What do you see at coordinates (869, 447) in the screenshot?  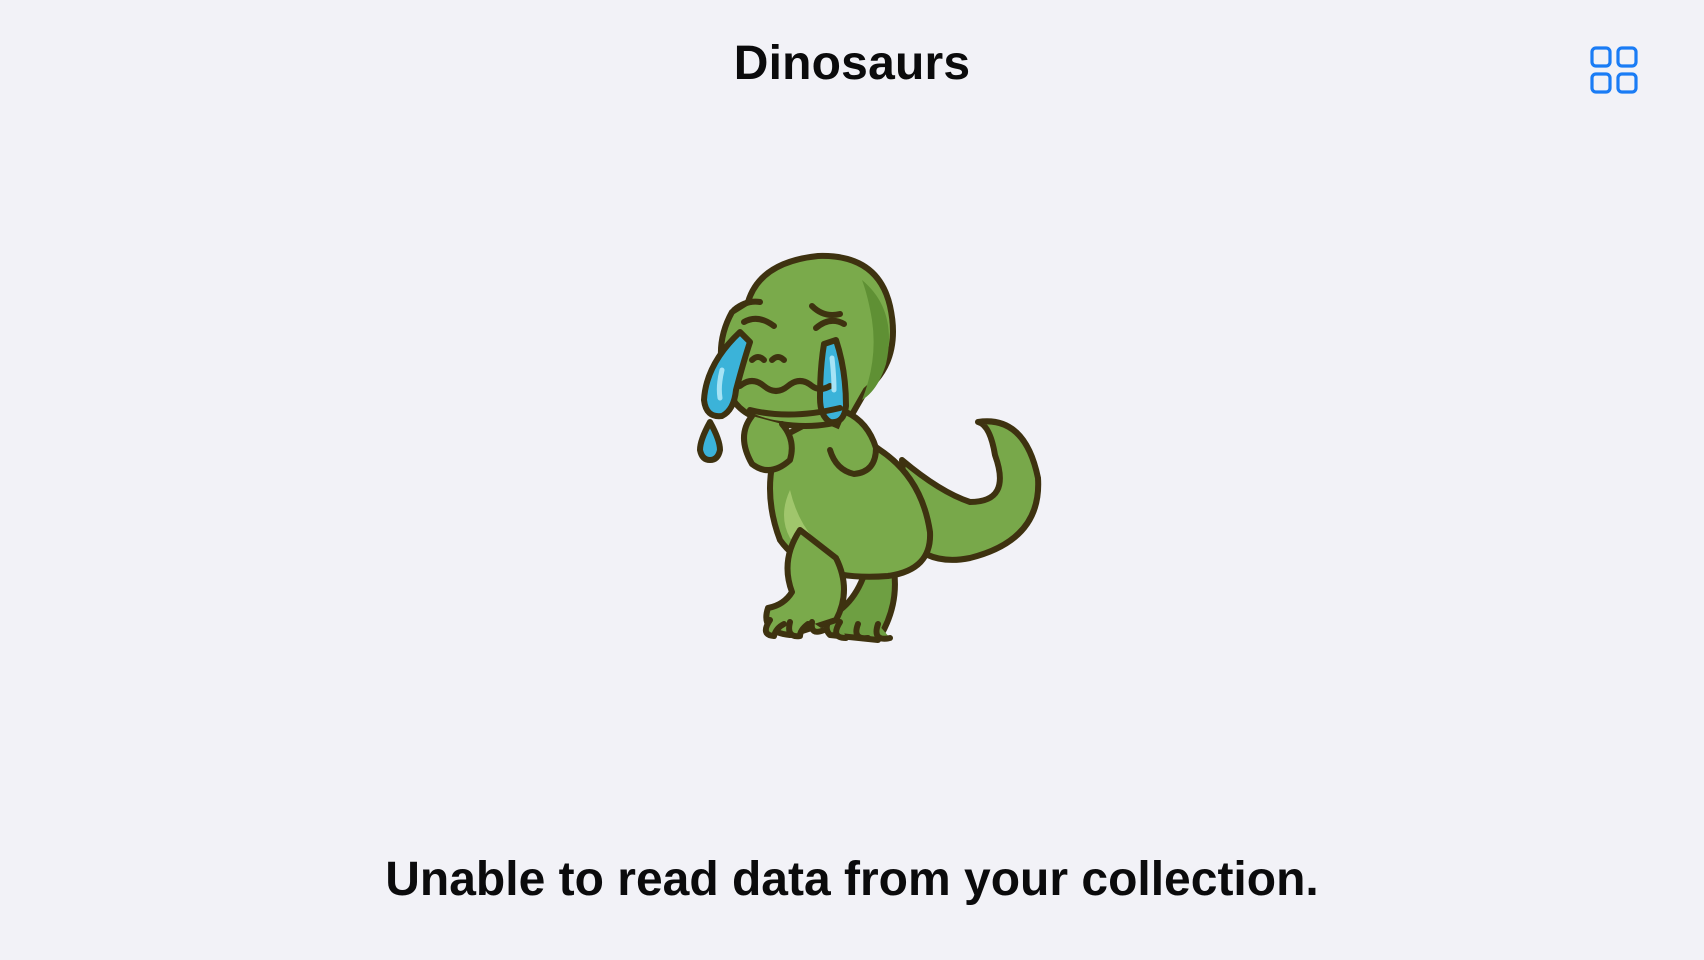 I see `crying-dinosaur-illustration` at bounding box center [869, 447].